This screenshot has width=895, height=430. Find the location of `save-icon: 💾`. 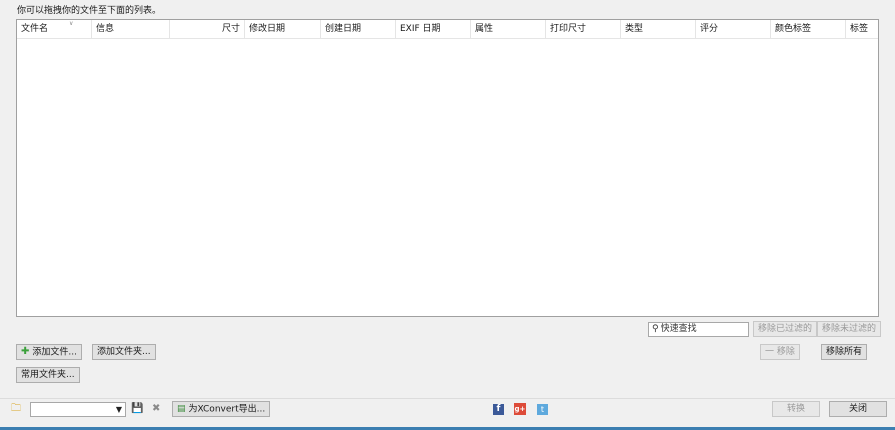

save-icon: 💾 is located at coordinates (137, 409).